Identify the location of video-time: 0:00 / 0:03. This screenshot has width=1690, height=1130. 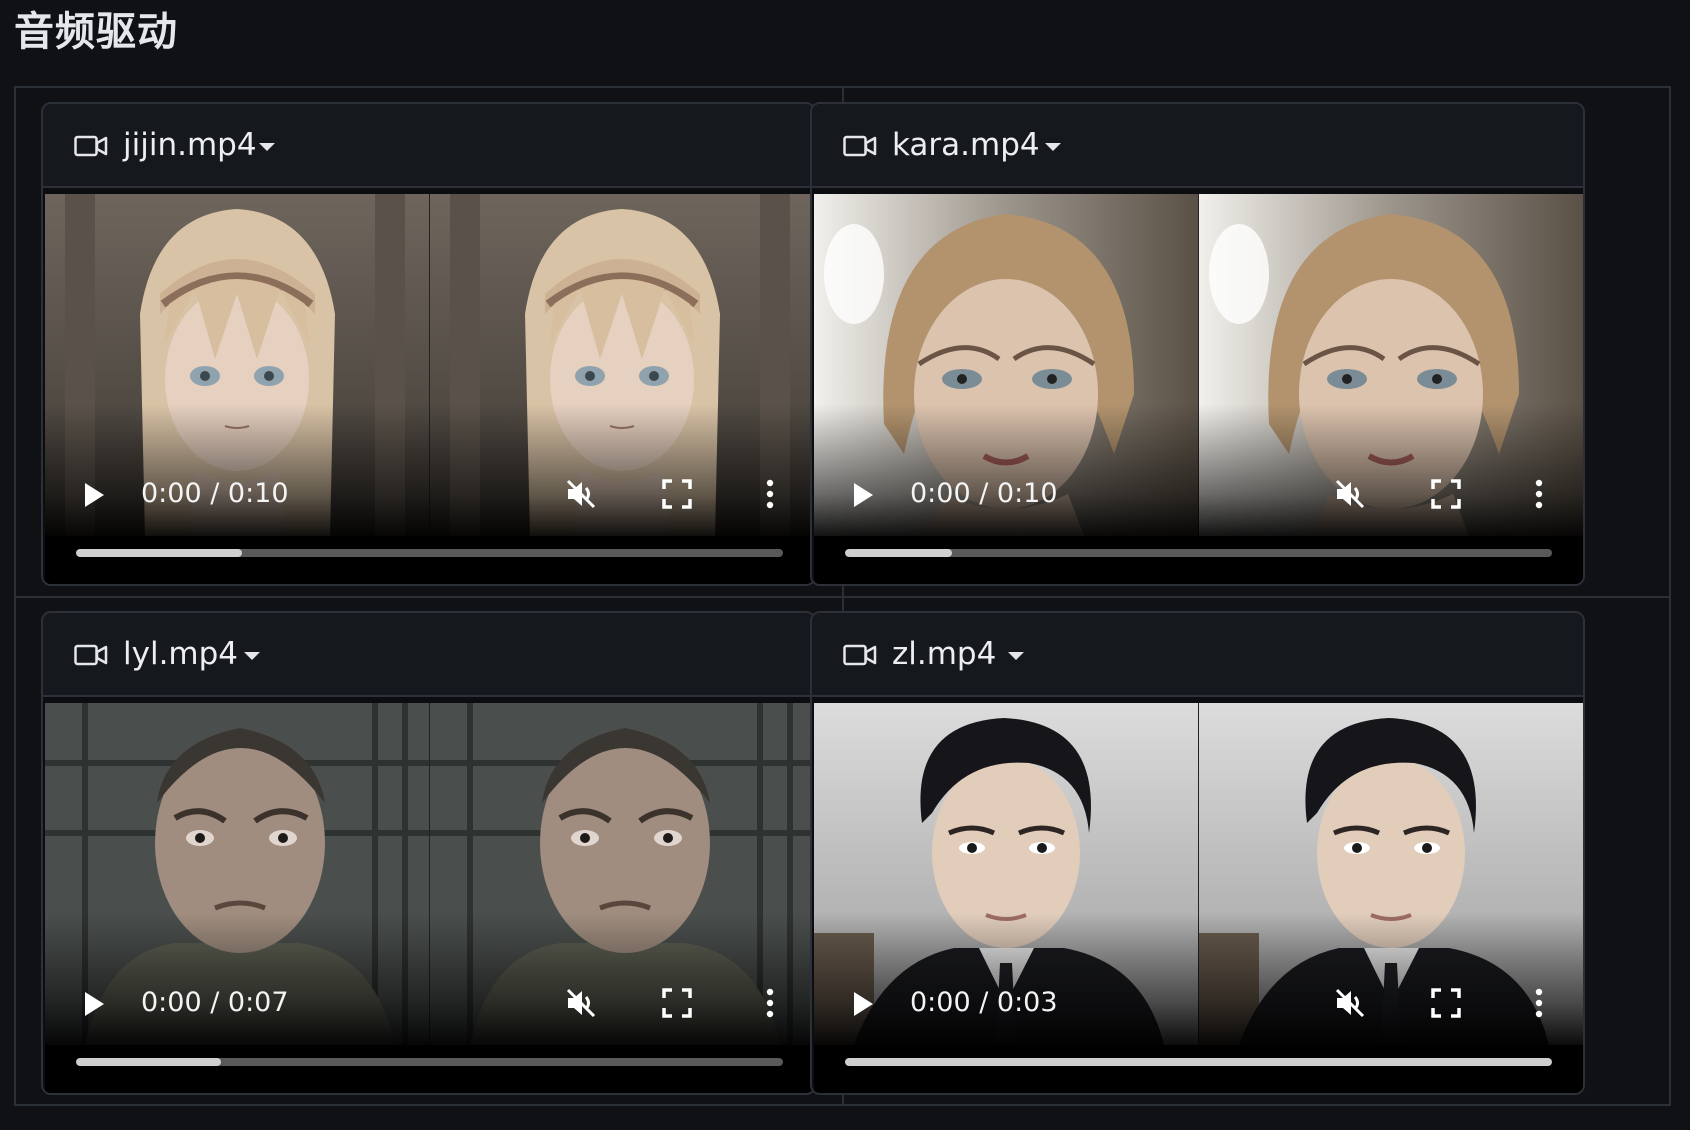
(984, 1002).